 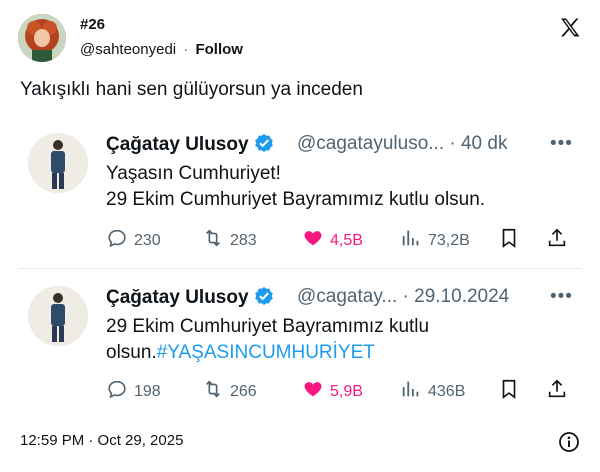 I want to click on tweet-timestamp: 12:59 PM · Oct 29, 2025, so click(x=101, y=440).